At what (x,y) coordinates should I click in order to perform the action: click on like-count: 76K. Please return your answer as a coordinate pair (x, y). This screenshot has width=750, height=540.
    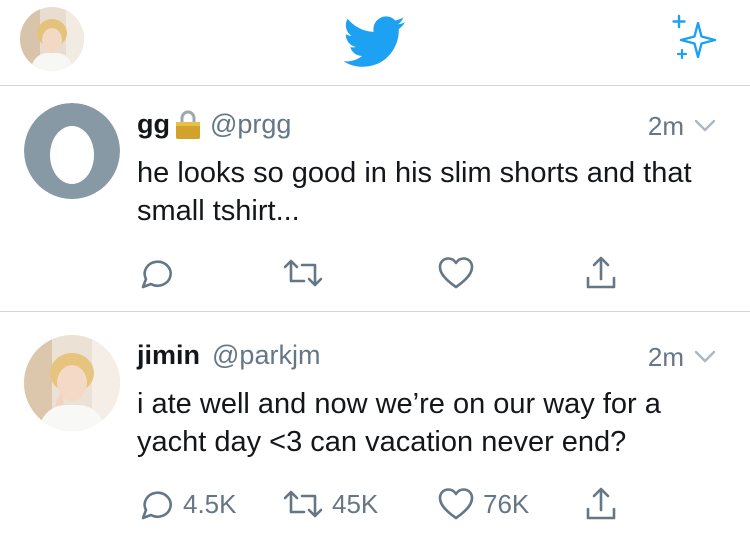
    Looking at the image, I should click on (506, 503).